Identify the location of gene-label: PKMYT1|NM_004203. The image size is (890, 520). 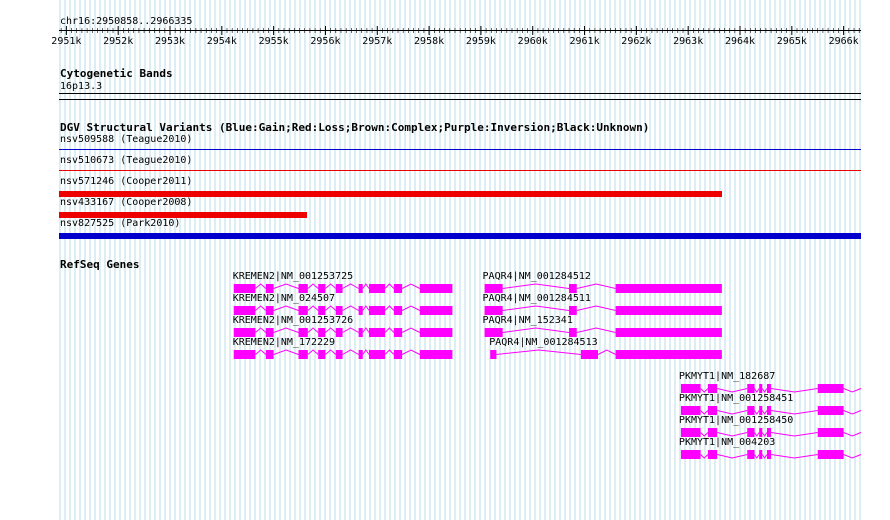
(727, 442).